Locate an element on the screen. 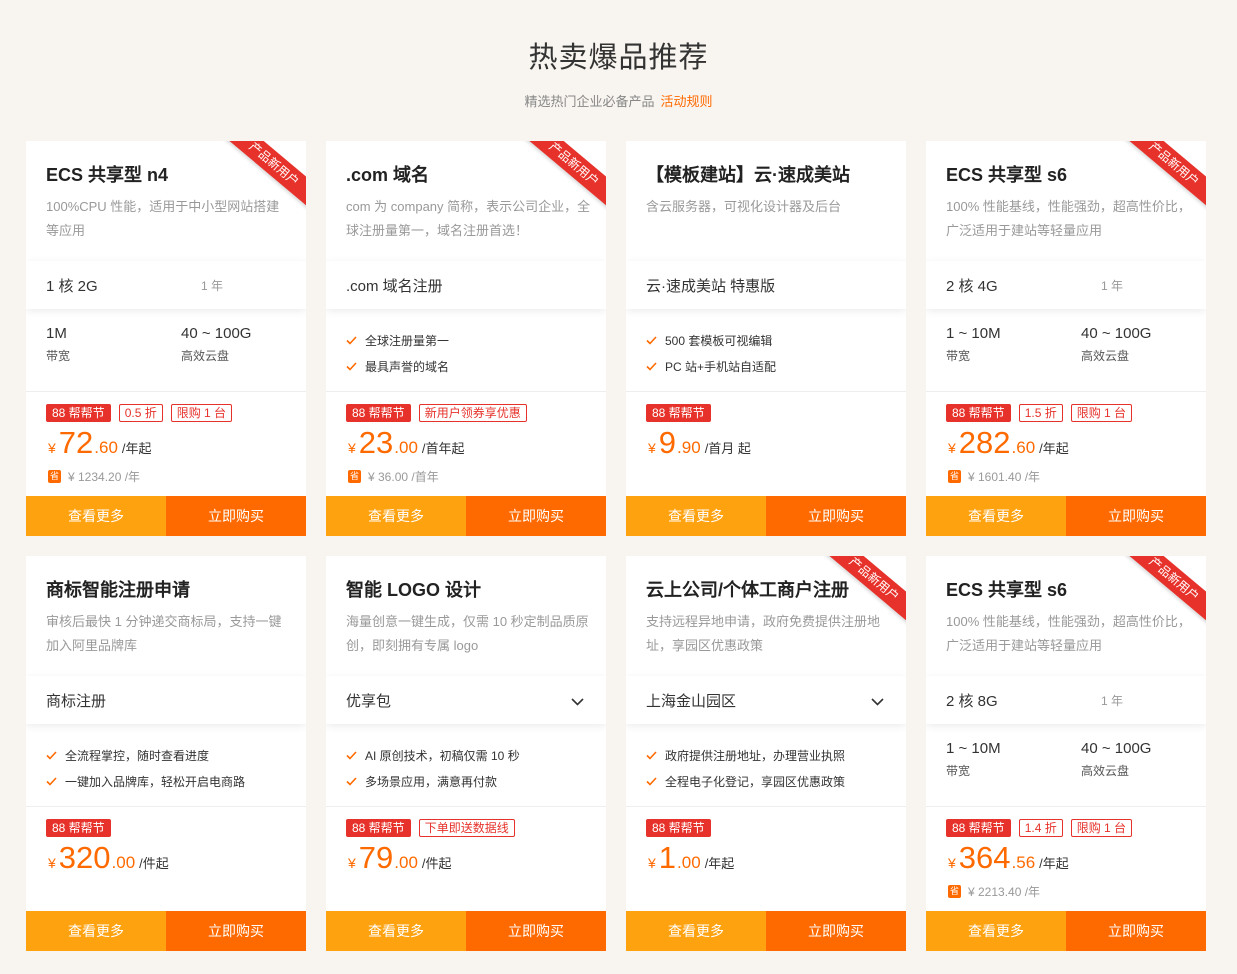 Image resolution: width=1237 pixels, height=974 pixels. feature-item: PC 站+手机站自适配 is located at coordinates (711, 366).